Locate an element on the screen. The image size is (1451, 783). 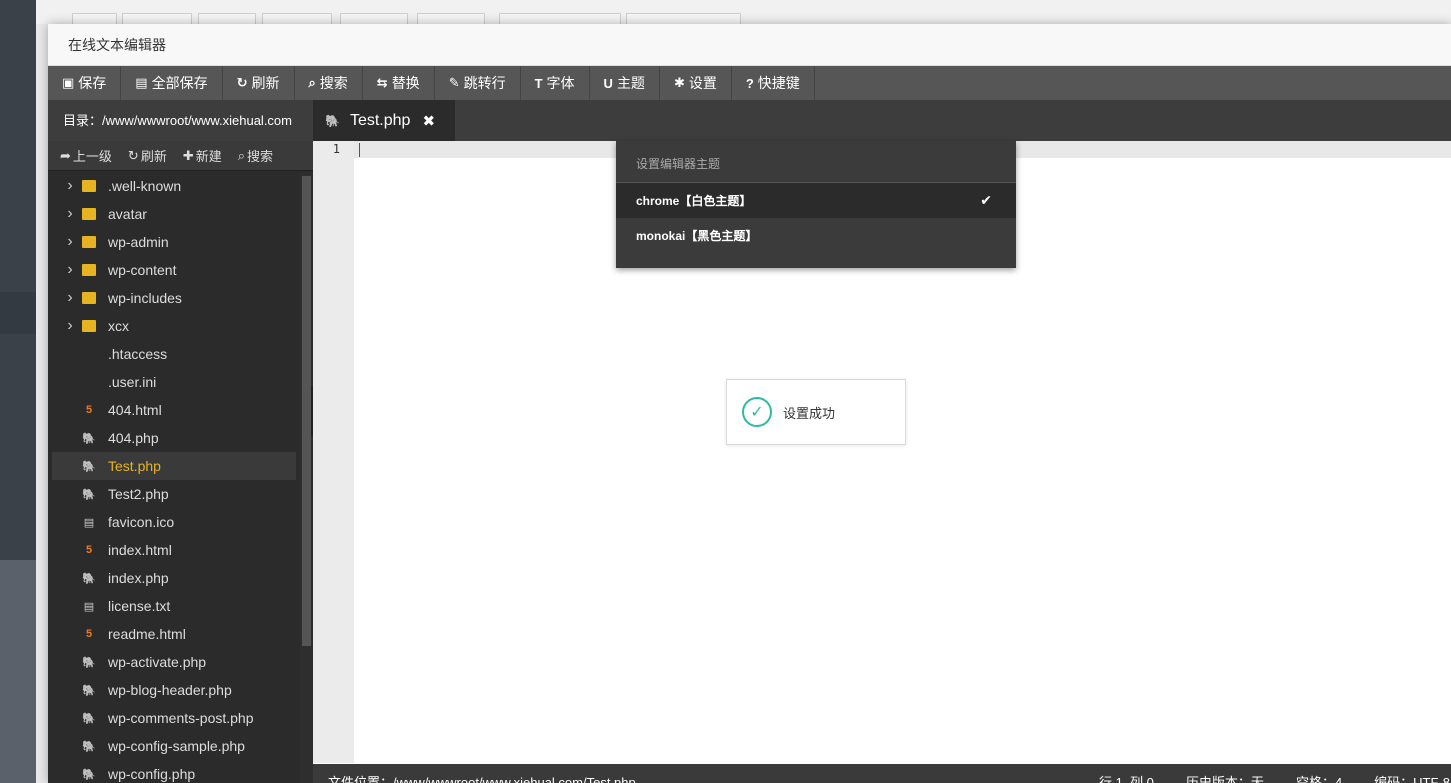
history-versions: 历史版本：无 is located at coordinates (1225, 777).